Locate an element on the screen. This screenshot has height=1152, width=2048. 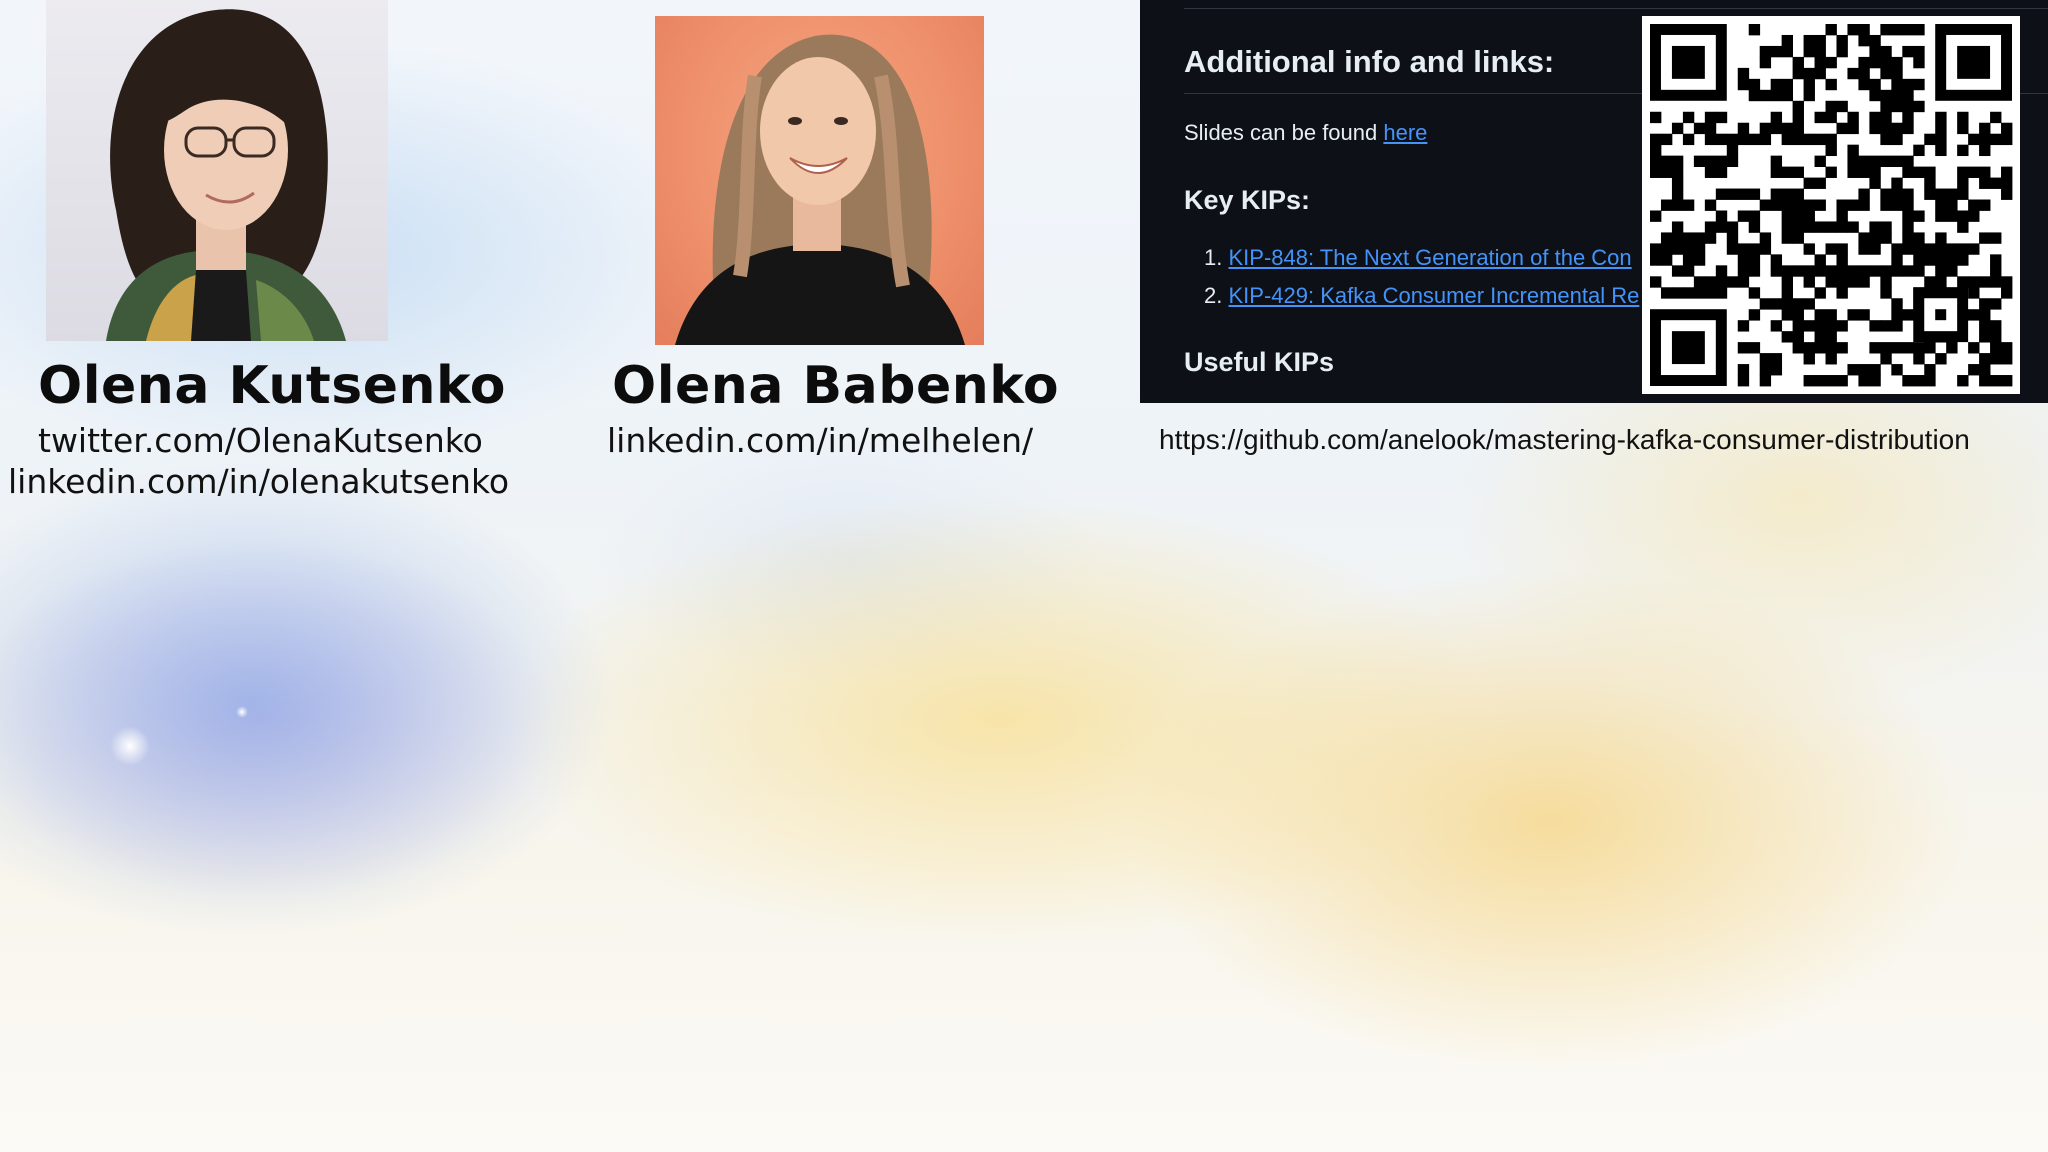
kip-number: 1. is located at coordinates (1213, 257).